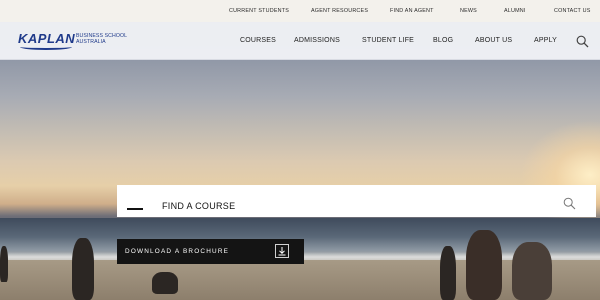 This screenshot has width=600, height=300. Describe the element at coordinates (412, 11) in the screenshot. I see `utility-link-find-an-agent: FIND AN AGENT` at that location.